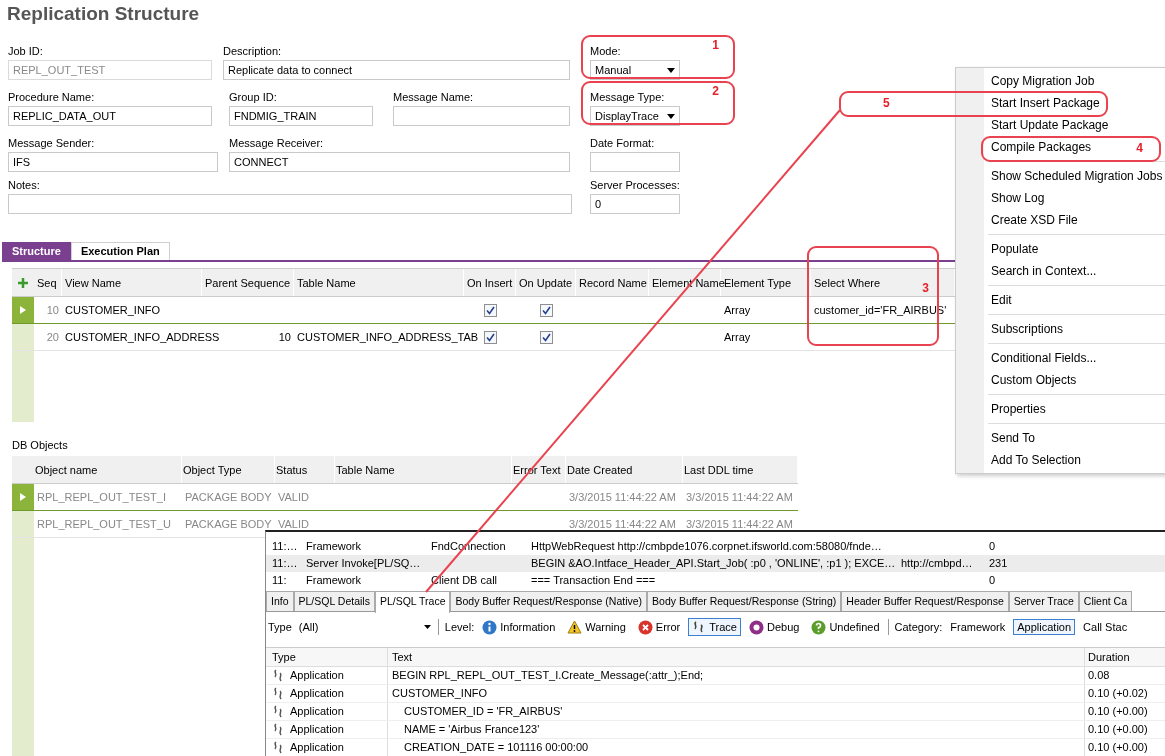 The height and width of the screenshot is (756, 1165). I want to click on level-toggle: Error, so click(659, 627).